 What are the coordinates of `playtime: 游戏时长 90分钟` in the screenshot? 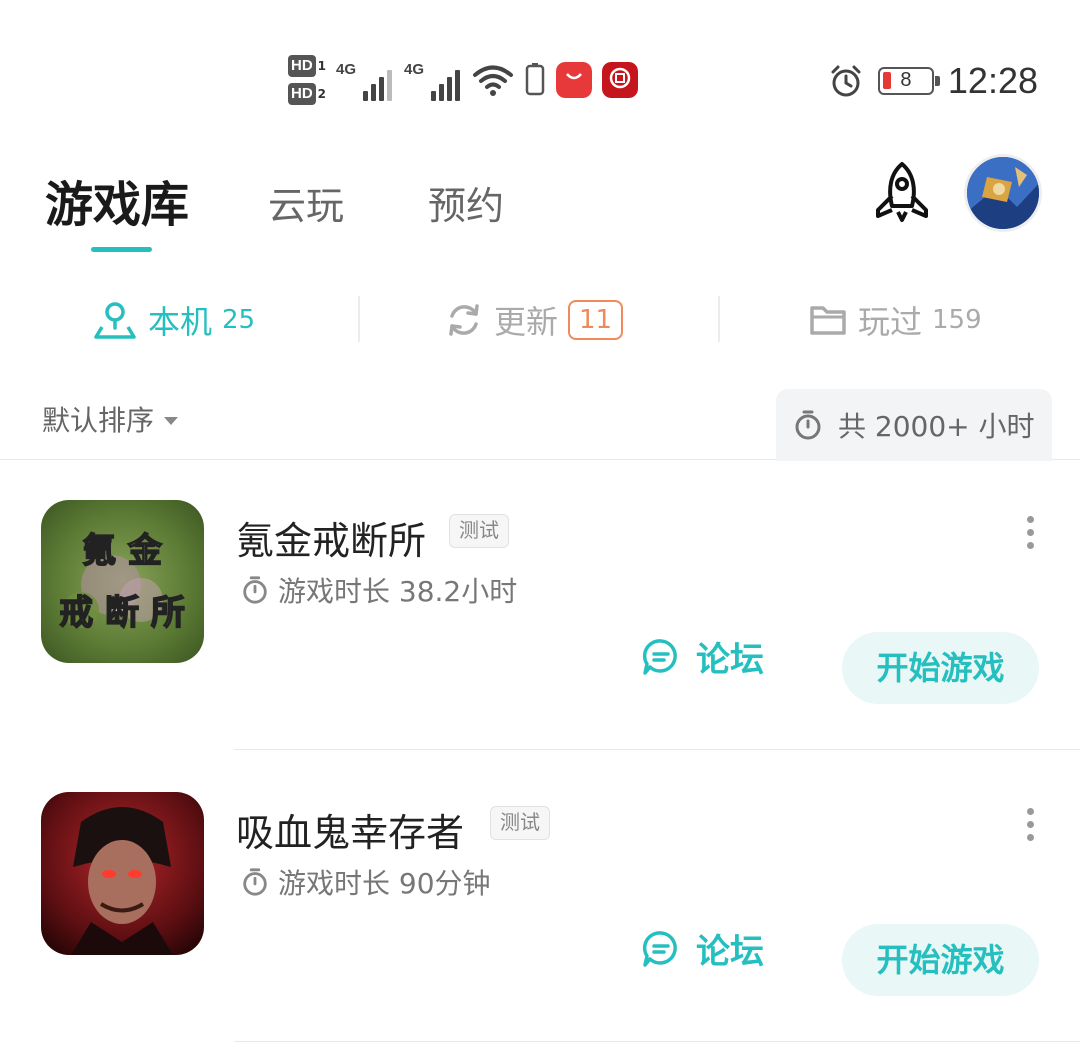 It's located at (365, 882).